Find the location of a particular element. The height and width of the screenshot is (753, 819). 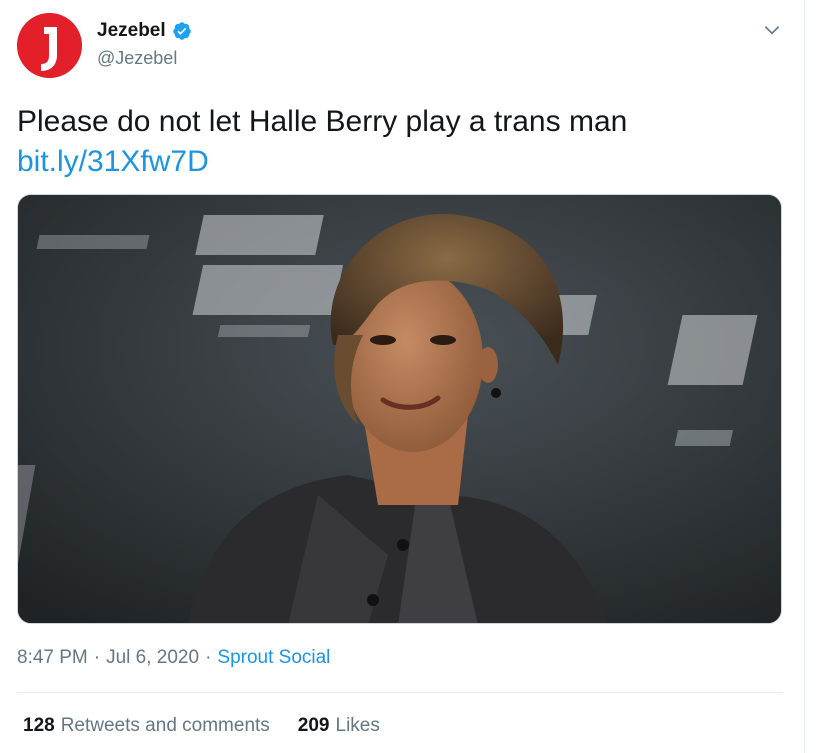

author-name-row: Jezebel is located at coordinates (144, 31).